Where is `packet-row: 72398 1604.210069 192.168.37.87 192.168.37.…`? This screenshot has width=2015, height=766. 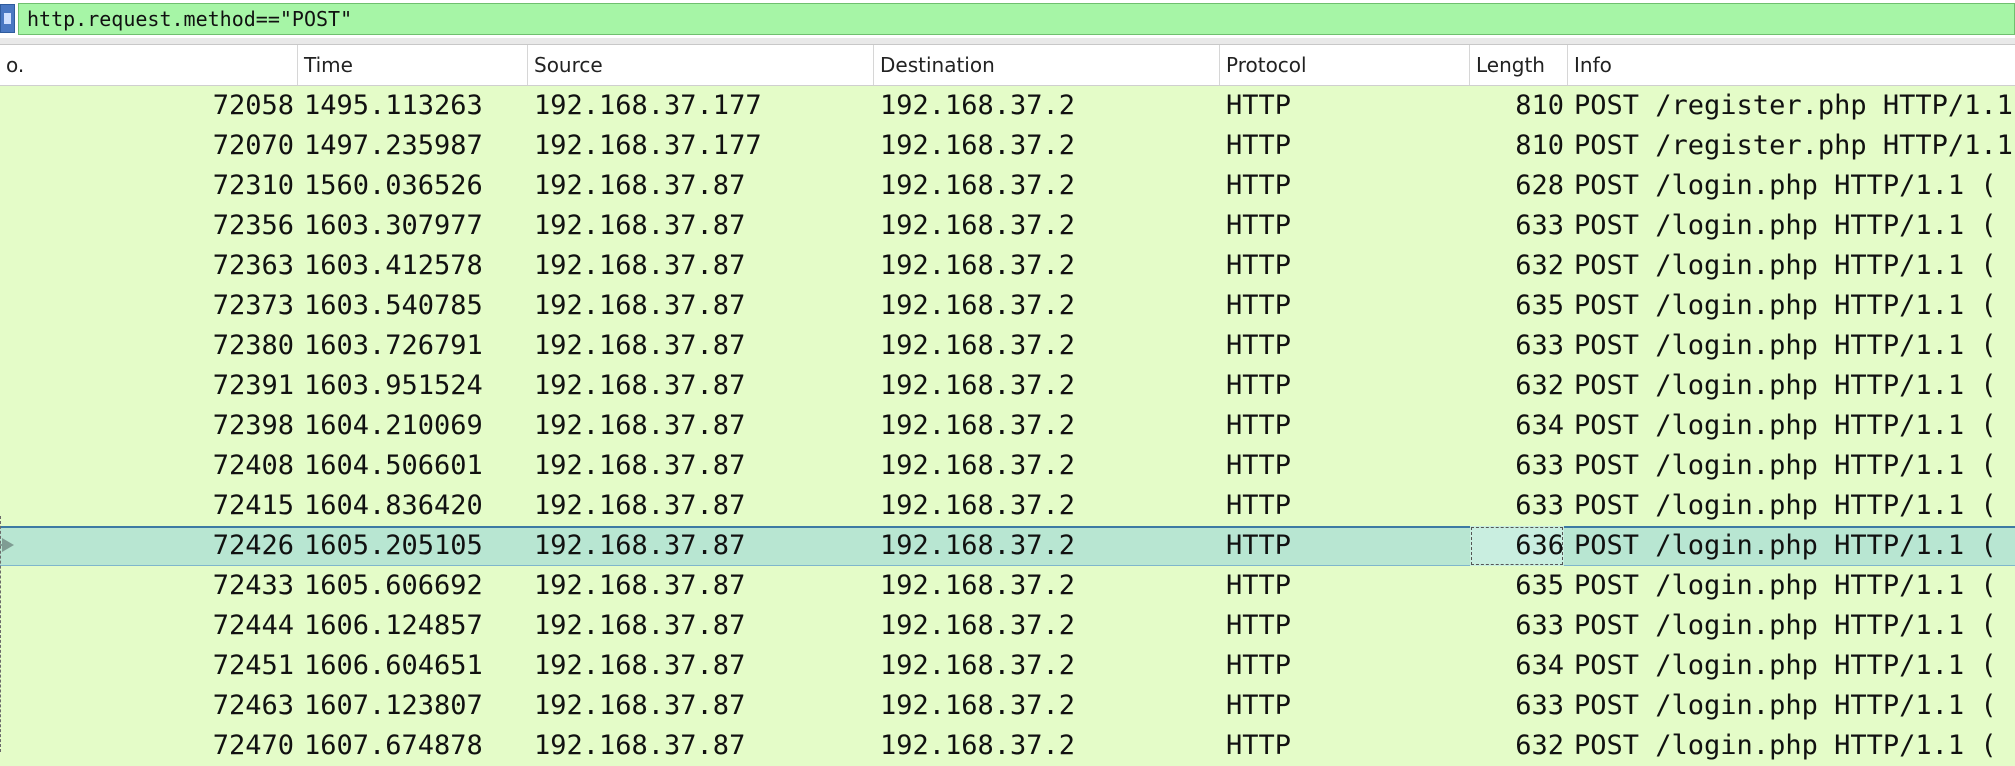
packet-row: 72398 1604.210069 192.168.37.87 192.168.37.… is located at coordinates (1007, 426).